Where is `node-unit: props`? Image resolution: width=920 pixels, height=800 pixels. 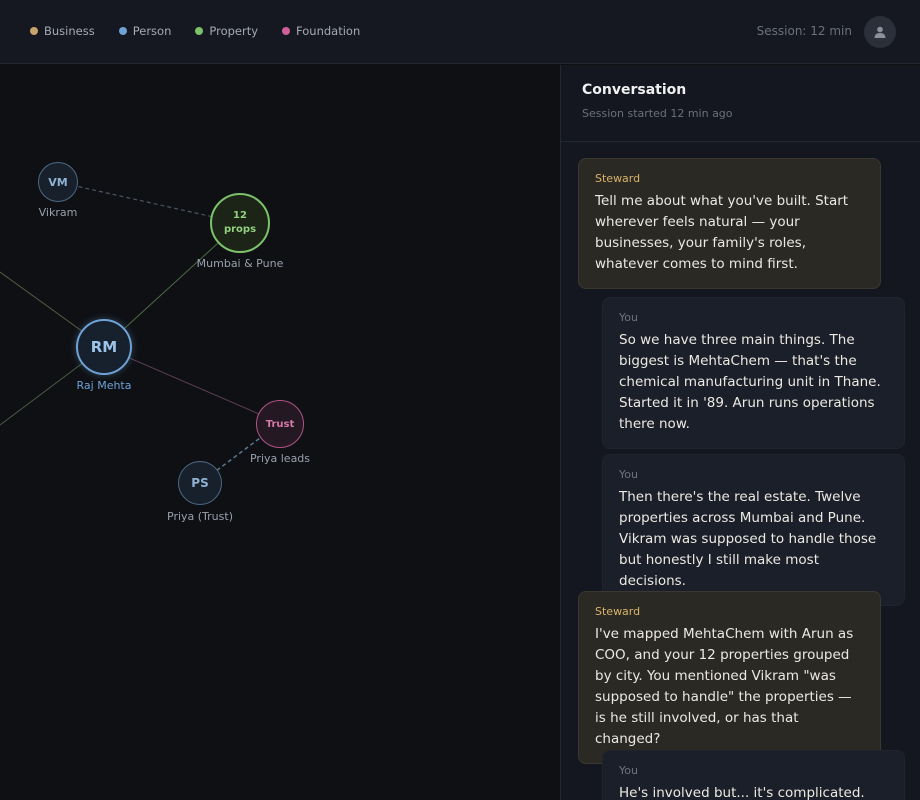
node-unit: props is located at coordinates (240, 229).